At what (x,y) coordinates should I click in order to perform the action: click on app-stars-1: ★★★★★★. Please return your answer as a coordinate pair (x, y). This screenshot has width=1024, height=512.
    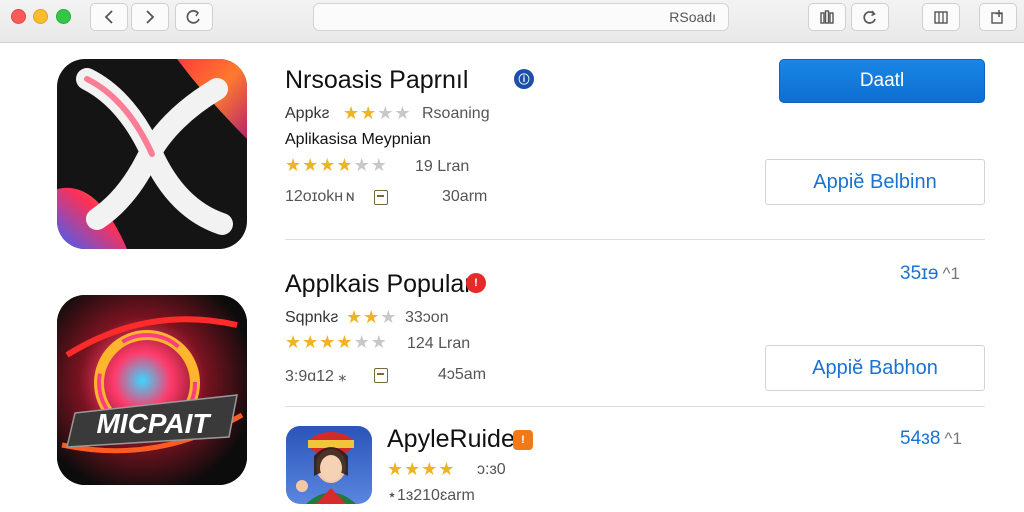
    Looking at the image, I should click on (336, 165).